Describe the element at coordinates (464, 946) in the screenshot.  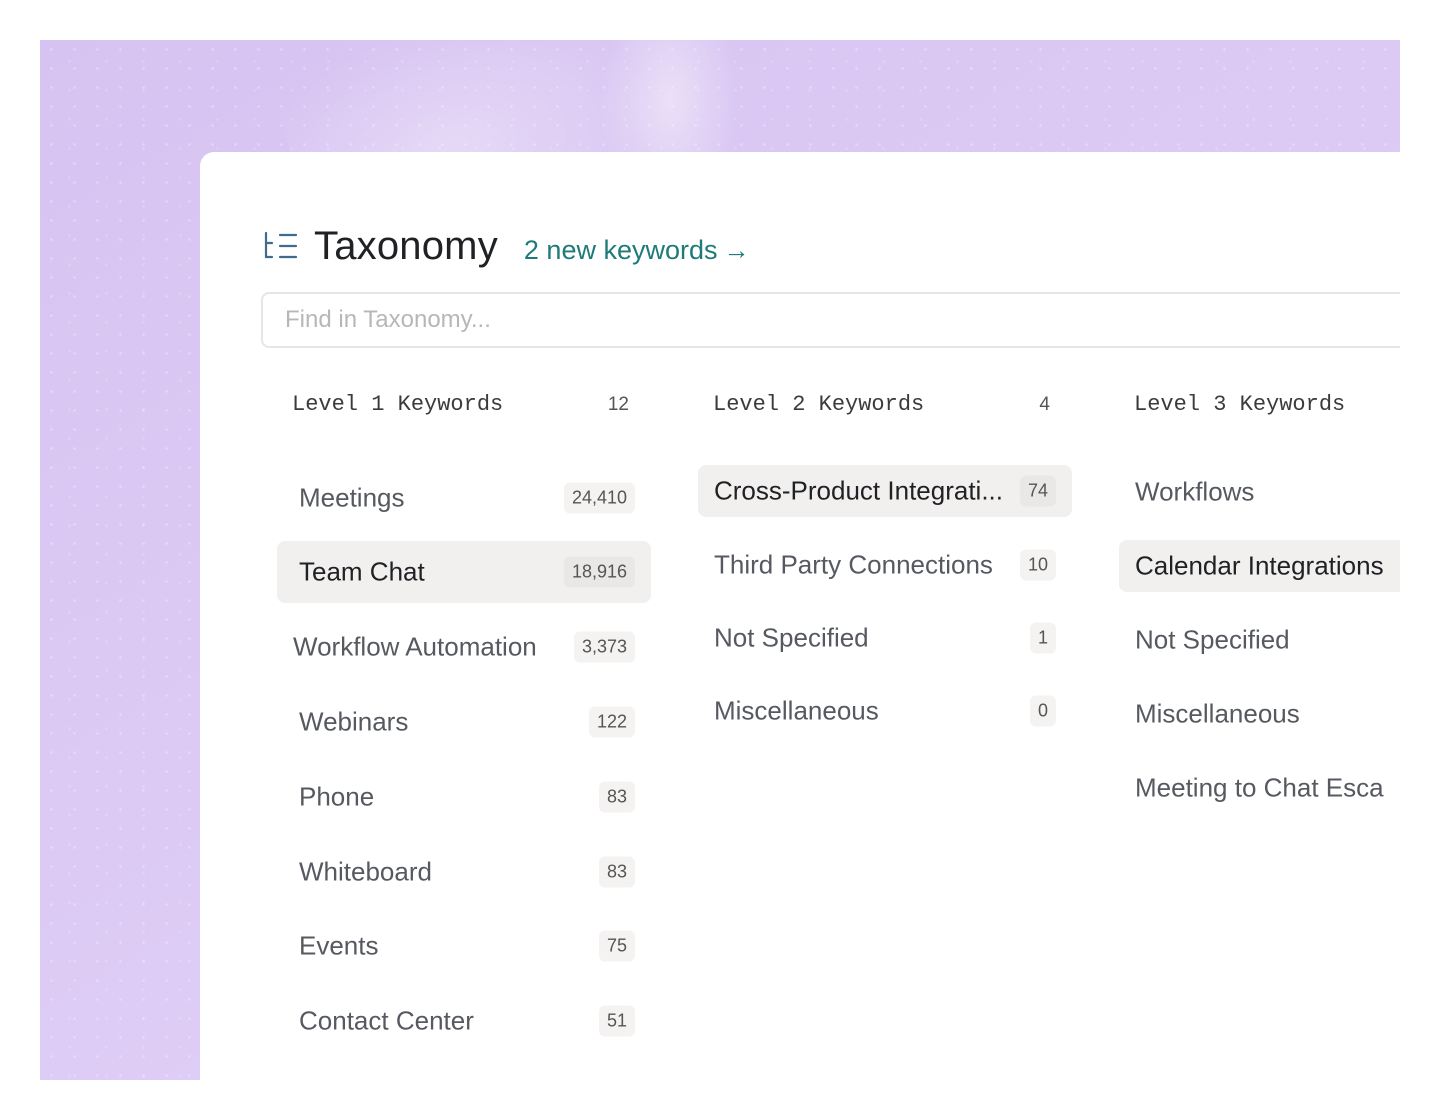
I see `keyword-item: Events 75` at that location.